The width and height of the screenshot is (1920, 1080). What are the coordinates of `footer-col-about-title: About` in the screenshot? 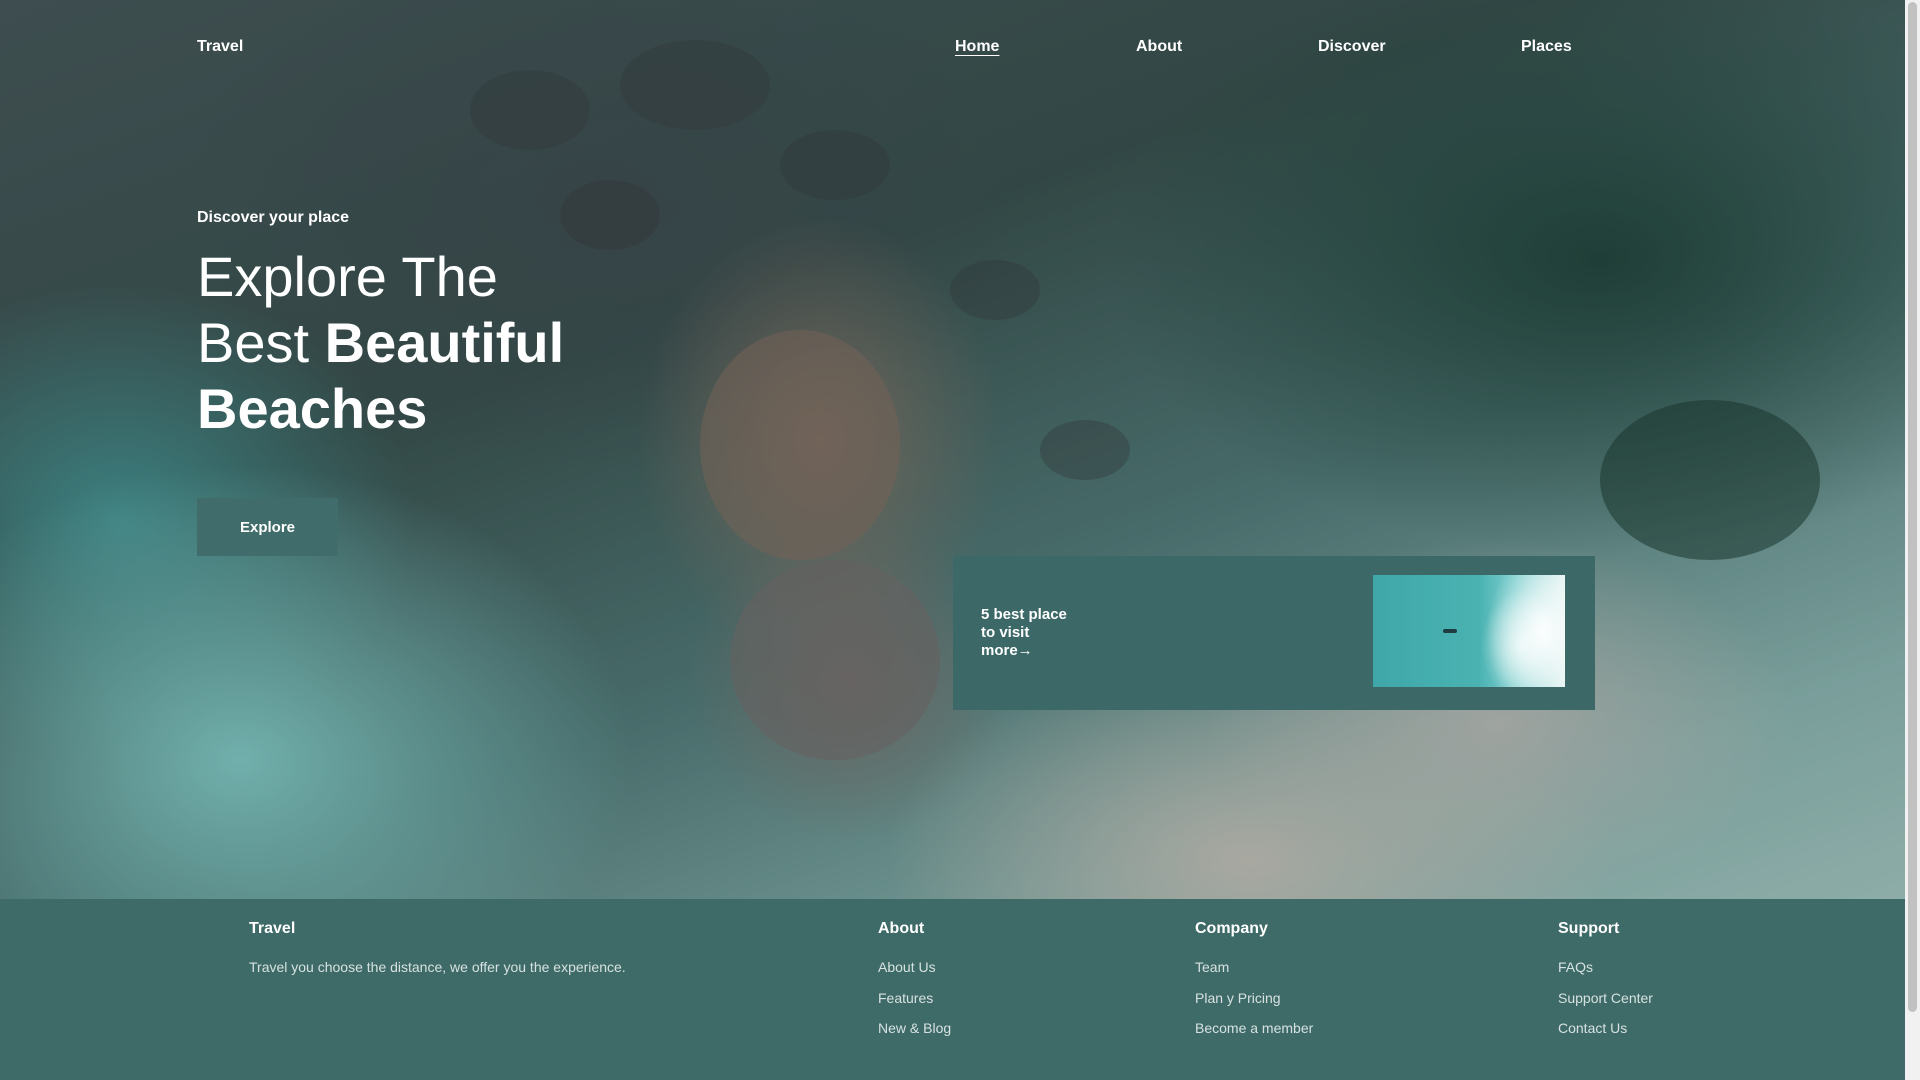 It's located at (901, 928).